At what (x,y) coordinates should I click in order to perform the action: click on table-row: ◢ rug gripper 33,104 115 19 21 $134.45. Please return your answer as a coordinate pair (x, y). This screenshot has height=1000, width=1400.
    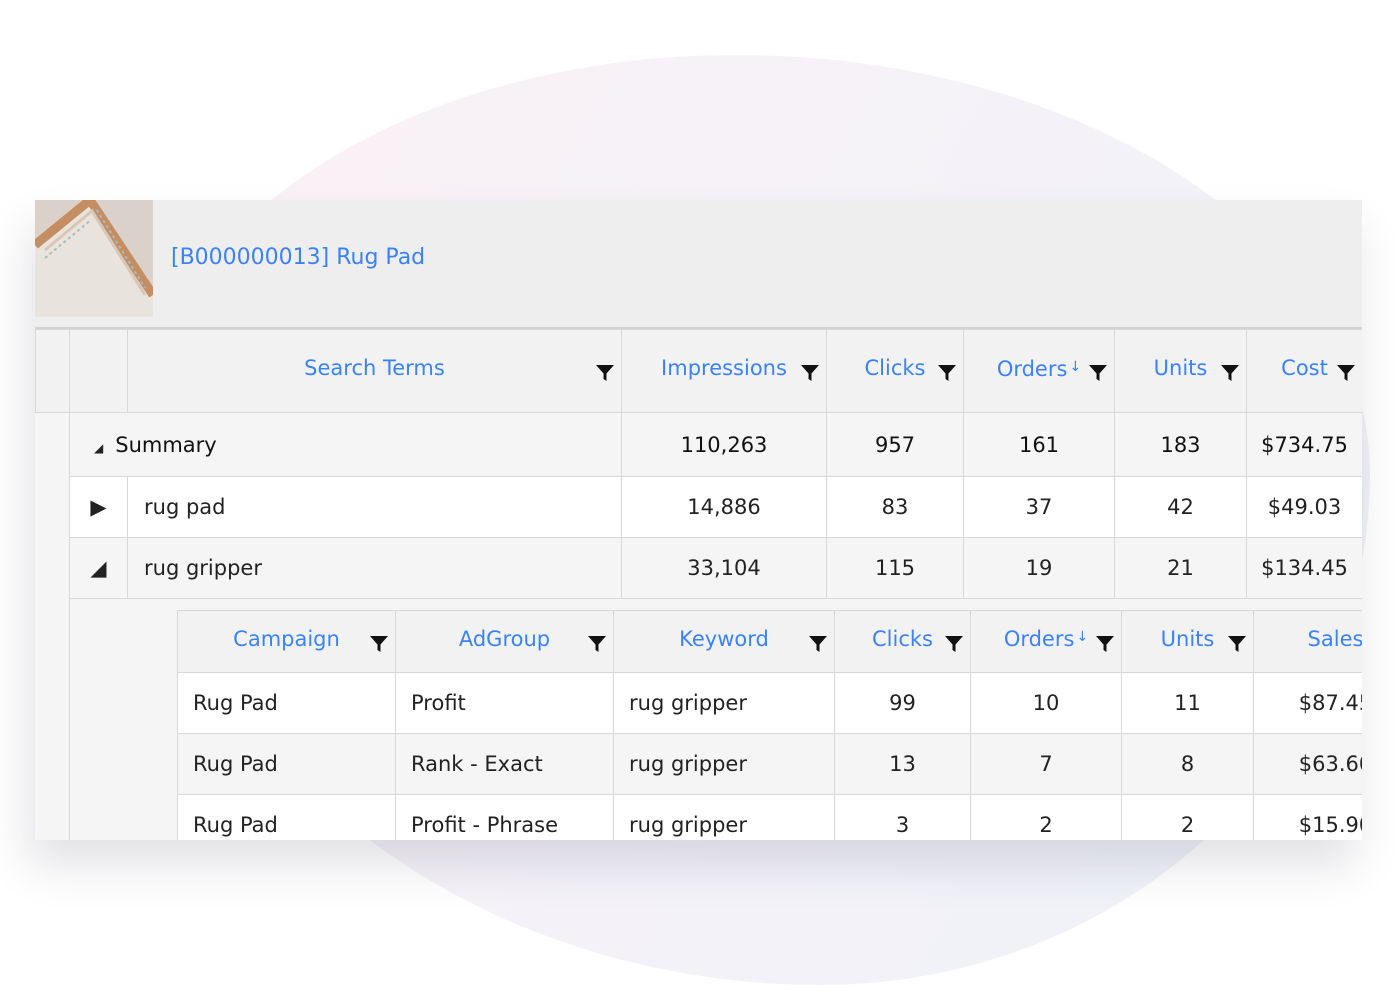
    Looking at the image, I should click on (698, 568).